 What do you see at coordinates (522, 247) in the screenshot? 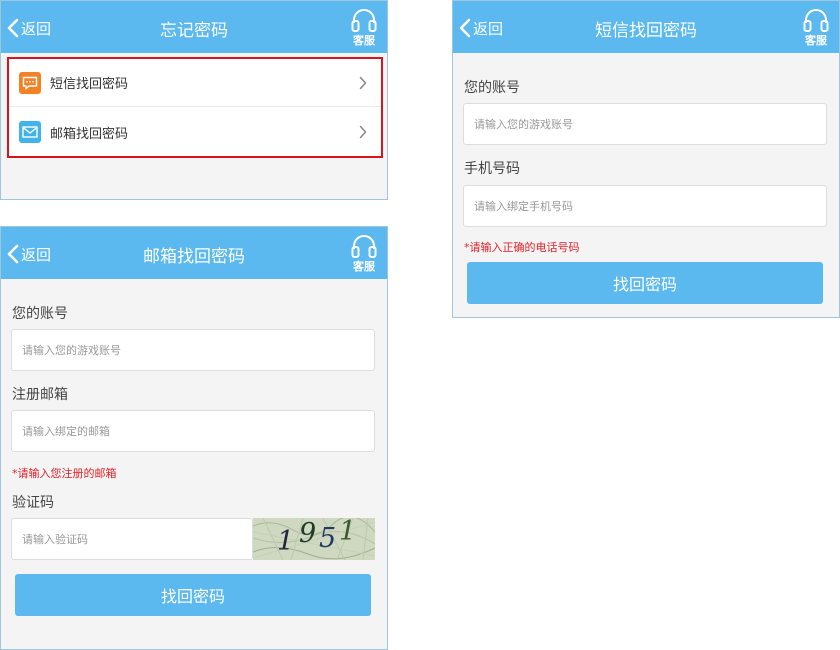
I see `phone-error-message: *请输入正确的电话号码` at bounding box center [522, 247].